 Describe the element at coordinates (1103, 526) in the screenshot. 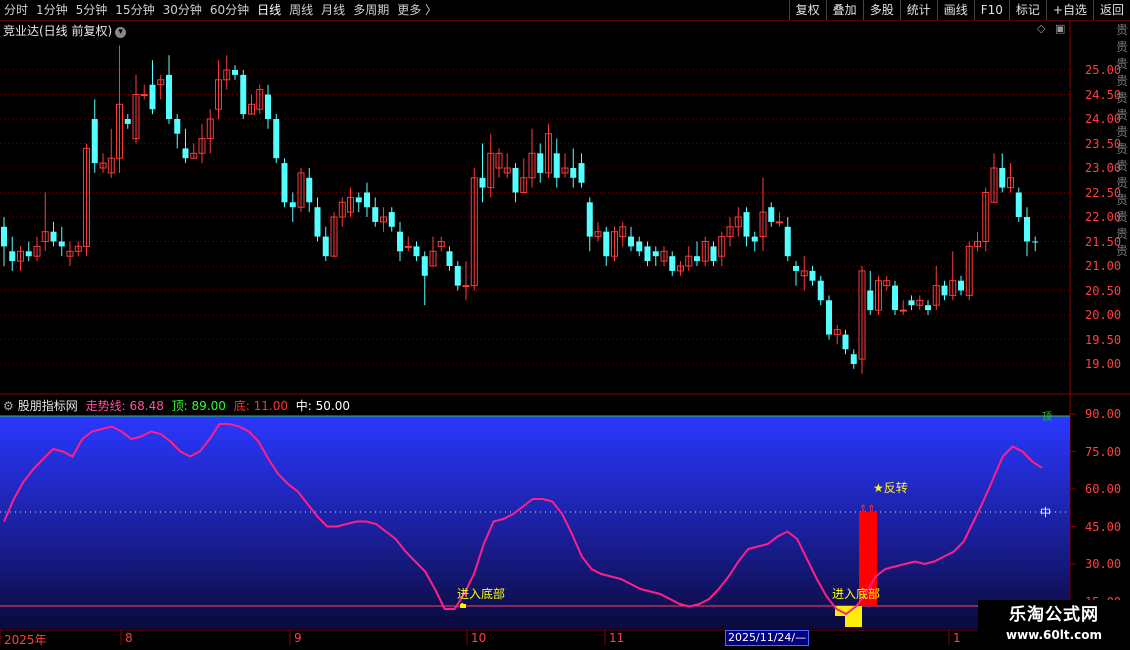

I see `indicator-tick: 45.00` at that location.